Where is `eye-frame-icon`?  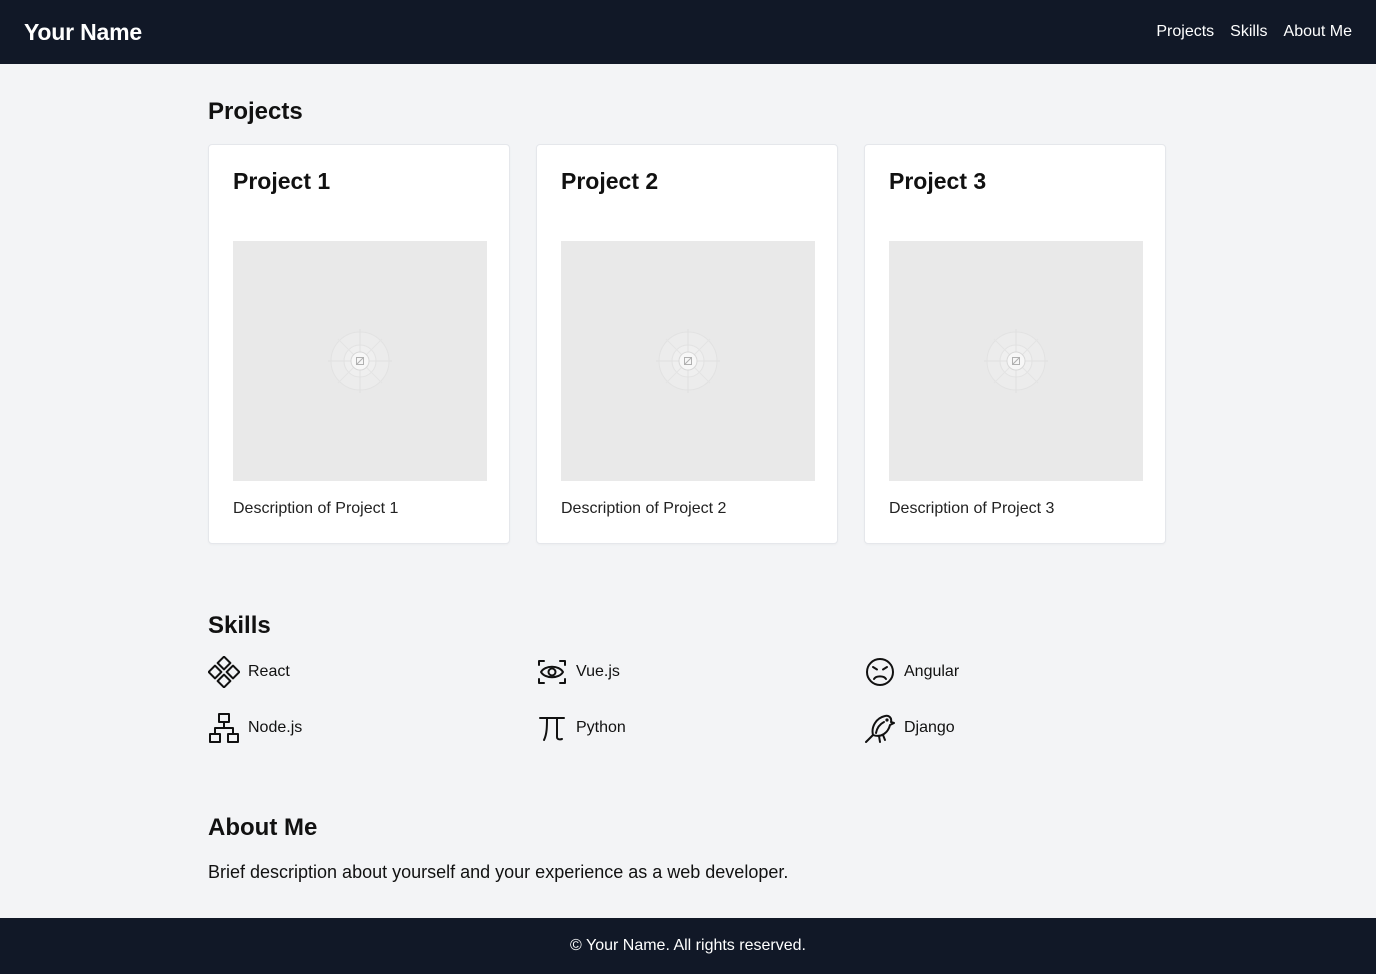
eye-frame-icon is located at coordinates (552, 672).